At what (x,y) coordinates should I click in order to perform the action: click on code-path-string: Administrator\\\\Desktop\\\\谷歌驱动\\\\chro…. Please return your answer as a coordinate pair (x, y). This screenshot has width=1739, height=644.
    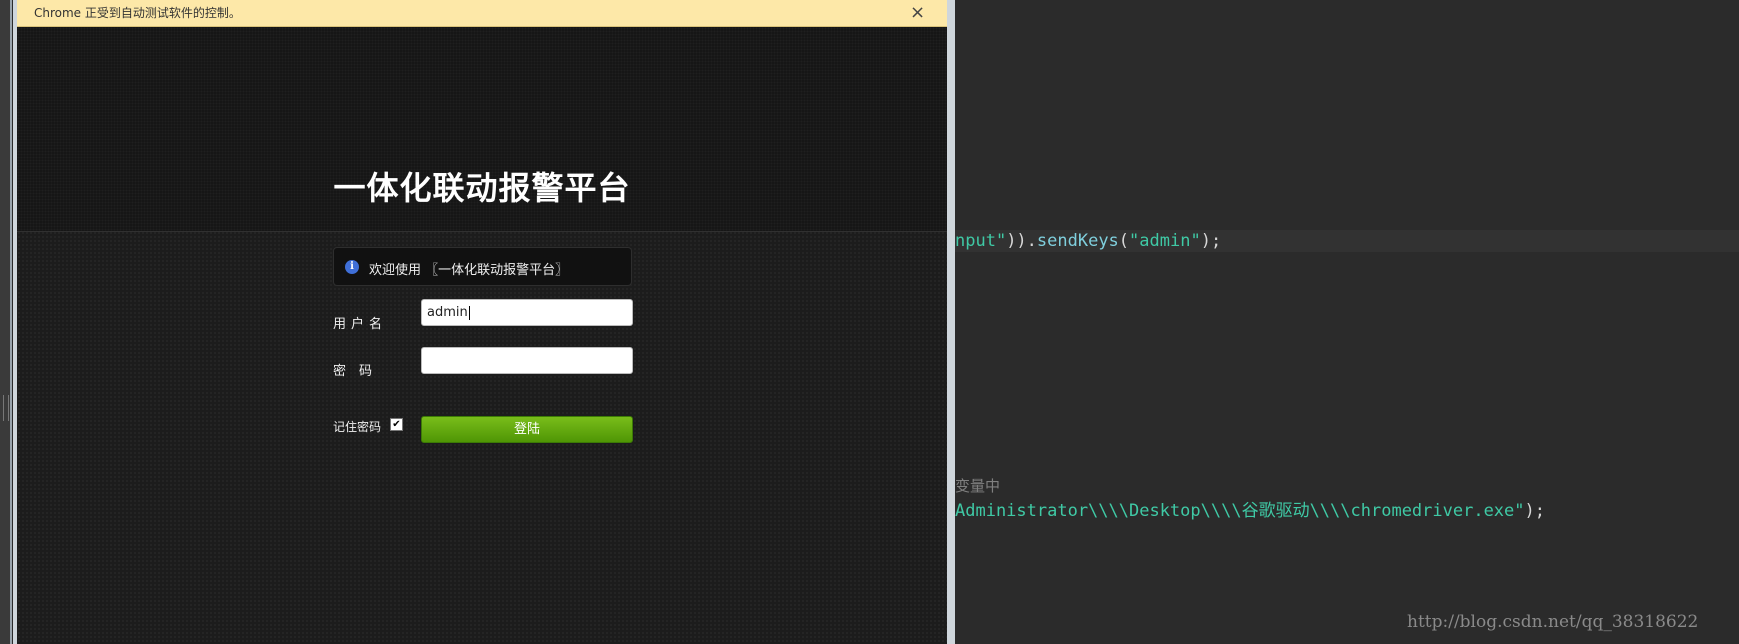
    Looking at the image, I should click on (1240, 511).